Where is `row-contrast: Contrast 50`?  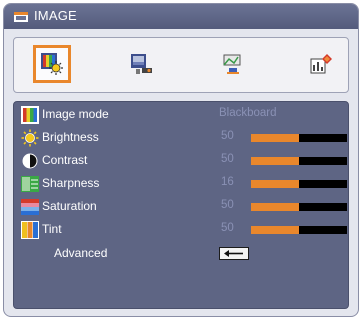 row-contrast: Contrast 50 is located at coordinates (181, 161).